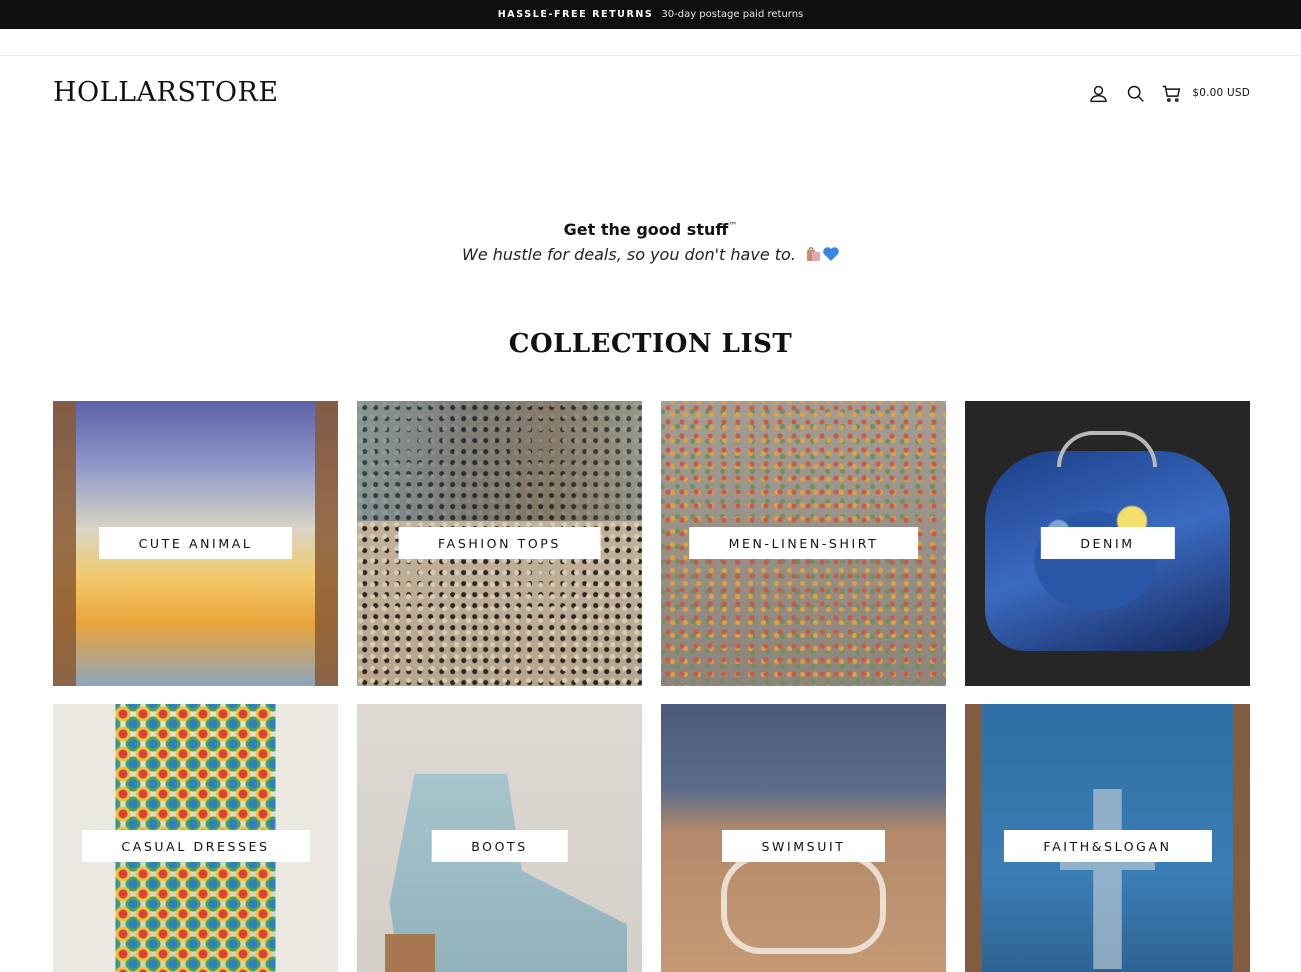  I want to click on intro-headline: Get the good stuff, so click(646, 229).